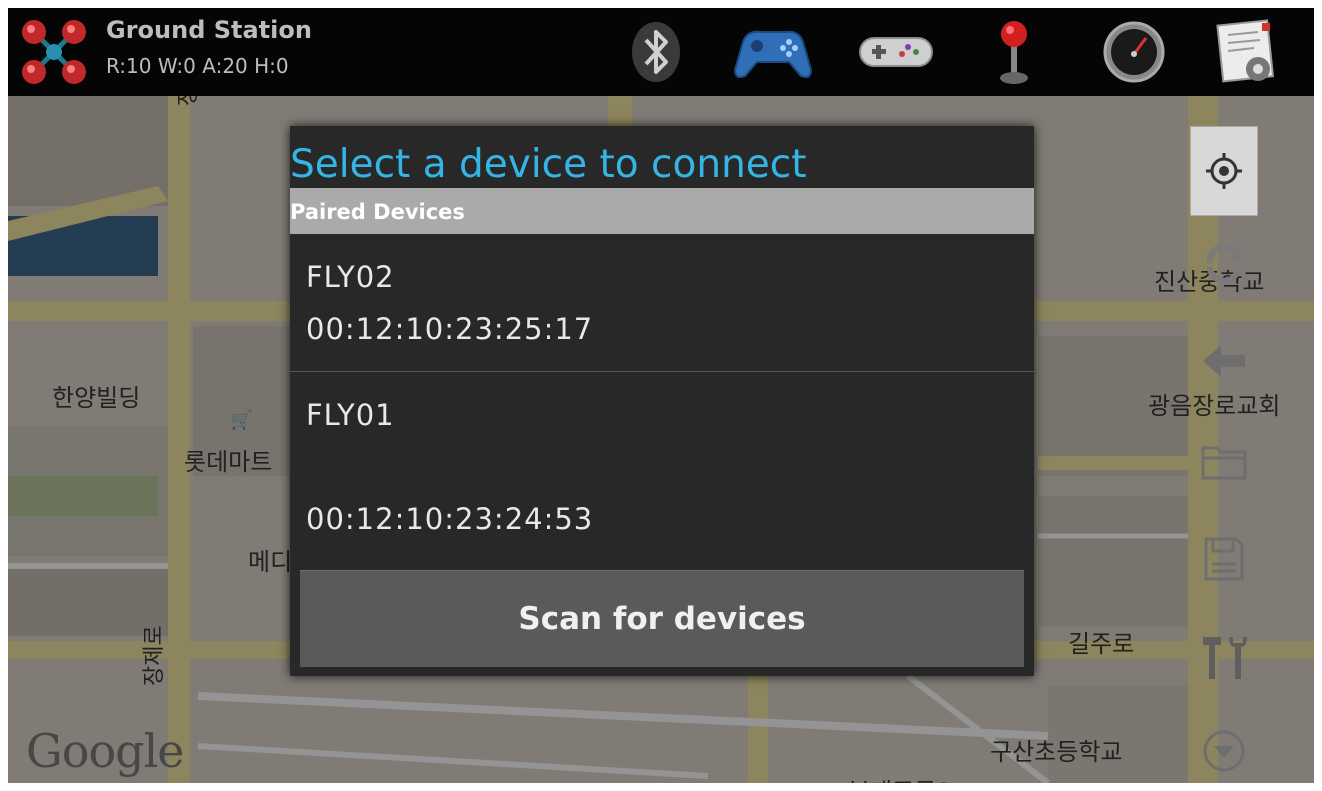 This screenshot has height=791, width=1322. What do you see at coordinates (662, 470) in the screenshot?
I see `device-list-item: FLY01 00:12:10:23:24:53` at bounding box center [662, 470].